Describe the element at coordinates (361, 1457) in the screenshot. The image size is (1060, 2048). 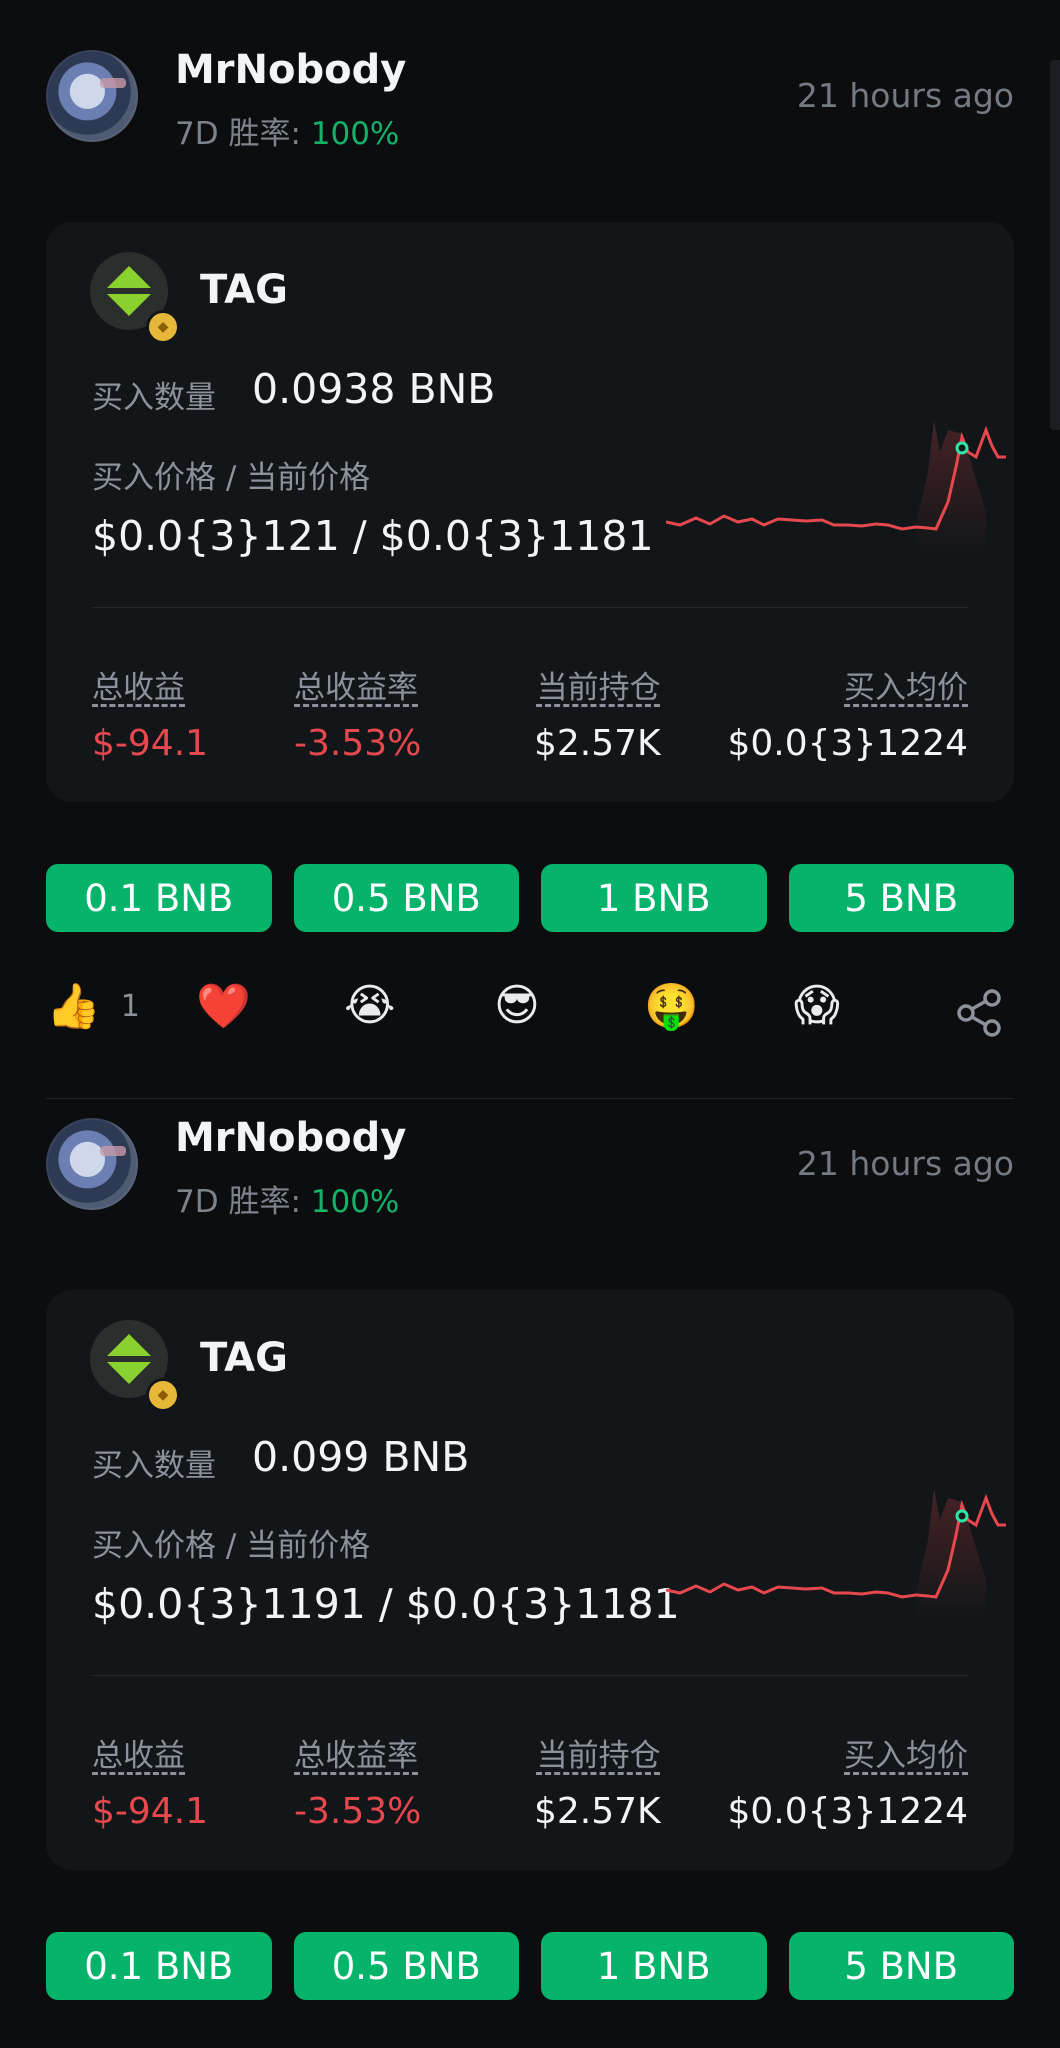
I see `buy-qty-value: 0.099 BNB` at that location.